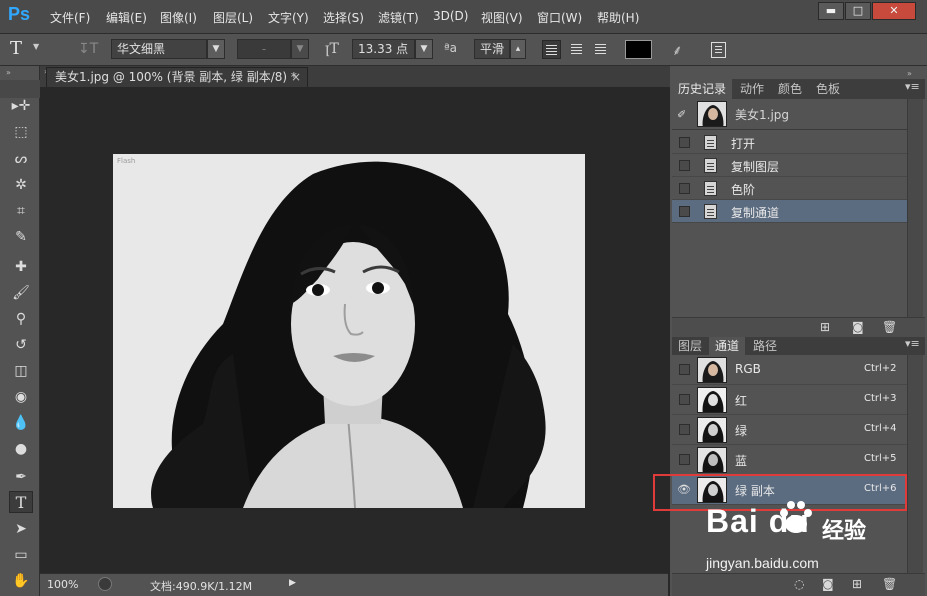  I want to click on menu-type: 文字(Y), so click(288, 17).